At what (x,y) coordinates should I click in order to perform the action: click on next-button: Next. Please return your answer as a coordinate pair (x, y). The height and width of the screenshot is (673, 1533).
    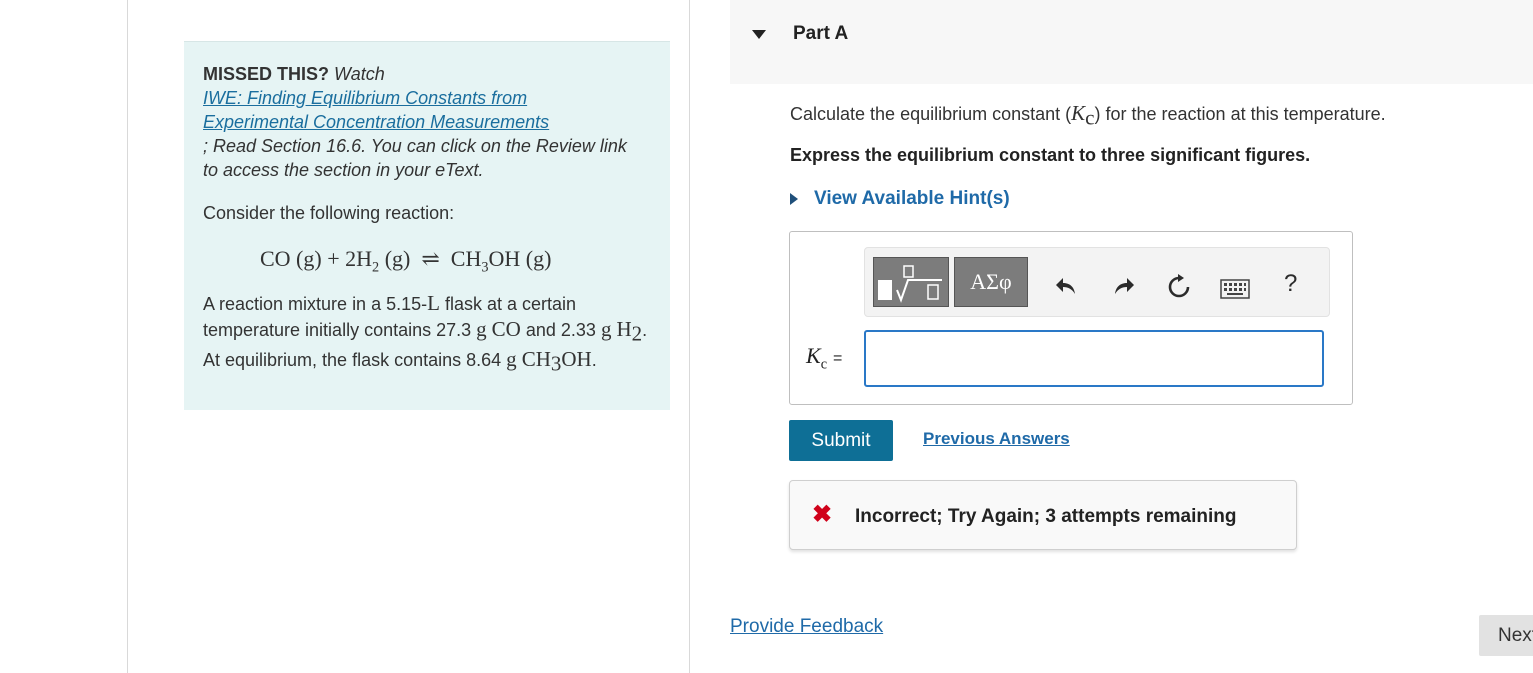
    Looking at the image, I should click on (1506, 635).